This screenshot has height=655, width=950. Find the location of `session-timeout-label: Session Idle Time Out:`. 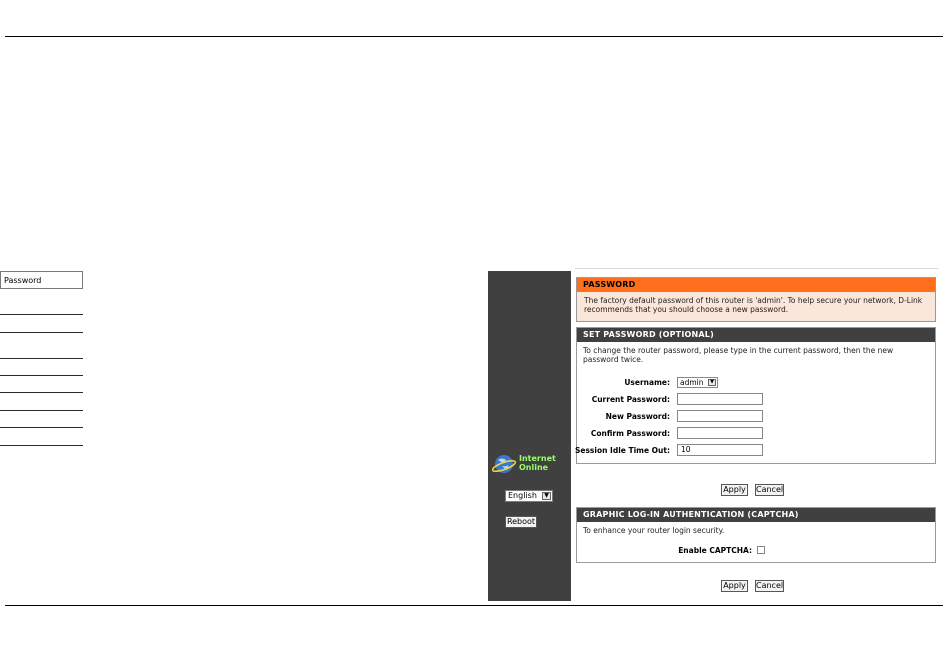

session-timeout-label: Session Idle Time Out: is located at coordinates (622, 450).